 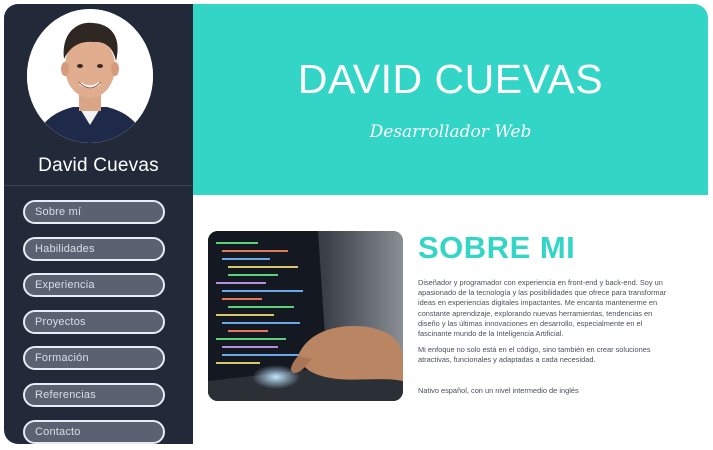 What do you see at coordinates (94, 358) in the screenshot?
I see `nav-item-formacion: Formación` at bounding box center [94, 358].